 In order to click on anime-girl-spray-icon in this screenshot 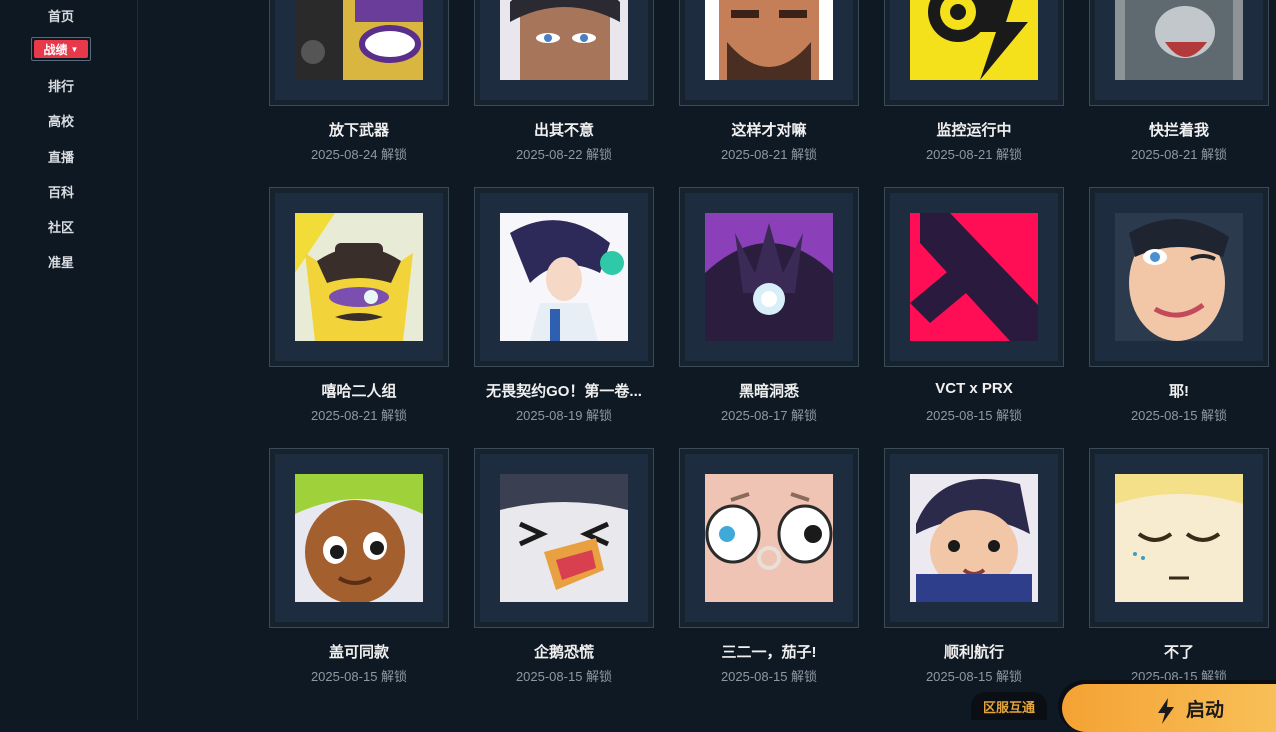, I will do `click(564, 277)`.